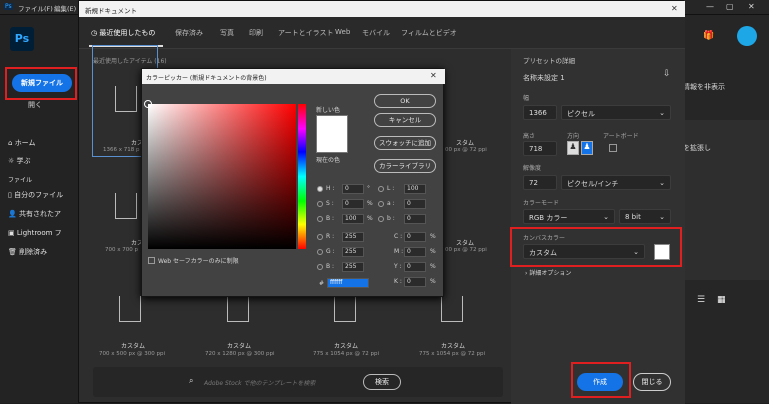 The image size is (769, 404). Describe the element at coordinates (529, 136) in the screenshot. I see `height-label: 高さ` at that location.